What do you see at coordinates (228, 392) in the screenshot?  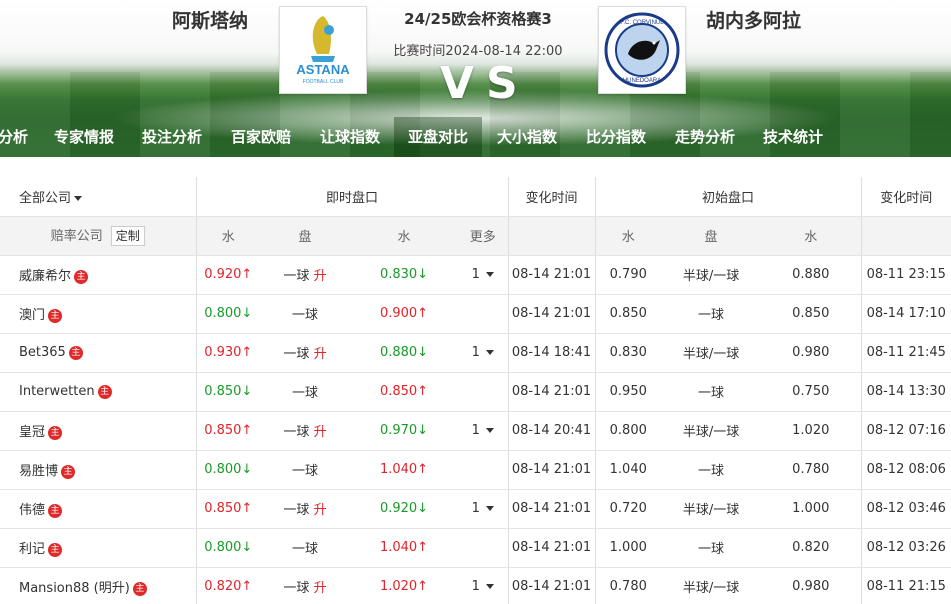 I see `live-water-home: 0.850↓` at bounding box center [228, 392].